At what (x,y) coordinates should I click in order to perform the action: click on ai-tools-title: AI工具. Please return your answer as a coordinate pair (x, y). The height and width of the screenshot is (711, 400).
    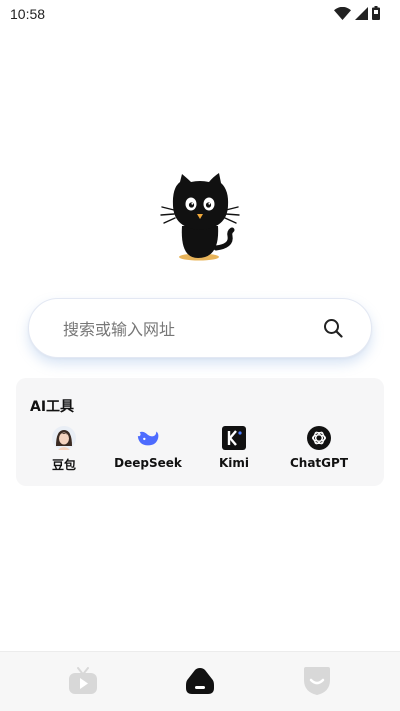
    Looking at the image, I should click on (52, 407).